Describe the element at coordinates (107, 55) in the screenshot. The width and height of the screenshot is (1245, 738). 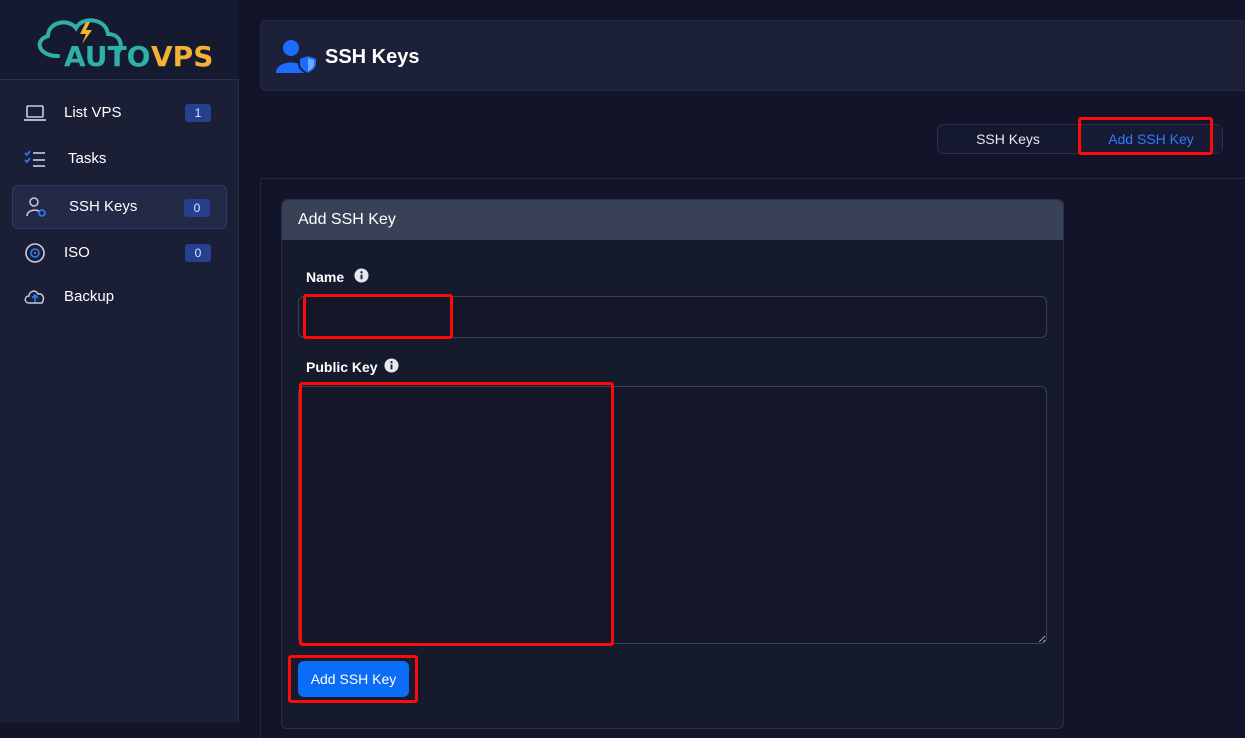
I see `svg-text: AUTO` at that location.